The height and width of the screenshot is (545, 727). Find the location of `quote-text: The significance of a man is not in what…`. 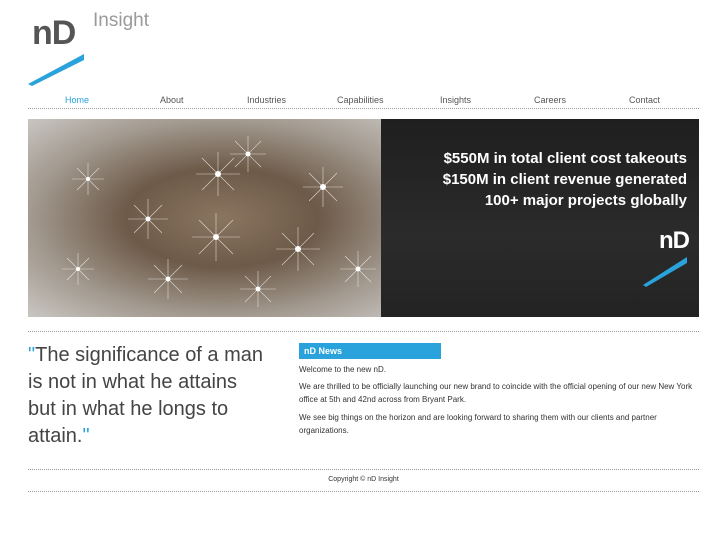

quote-text: The significance of a man is not in what… is located at coordinates (146, 395).